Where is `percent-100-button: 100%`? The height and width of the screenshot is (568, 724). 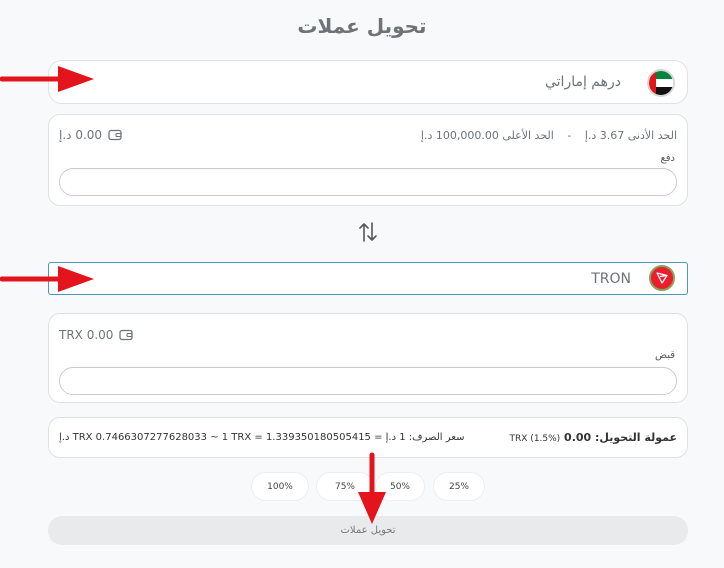 percent-100-button: 100% is located at coordinates (280, 486).